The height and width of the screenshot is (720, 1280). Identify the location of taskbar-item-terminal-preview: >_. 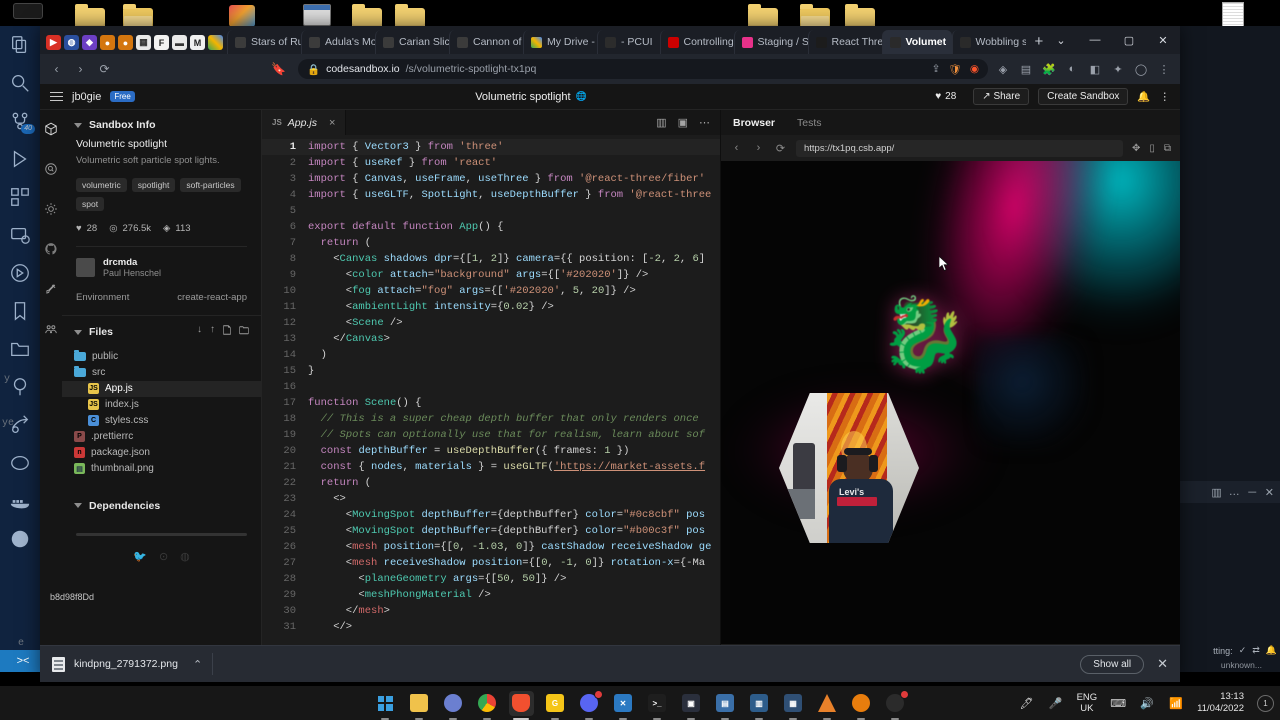
(657, 705).